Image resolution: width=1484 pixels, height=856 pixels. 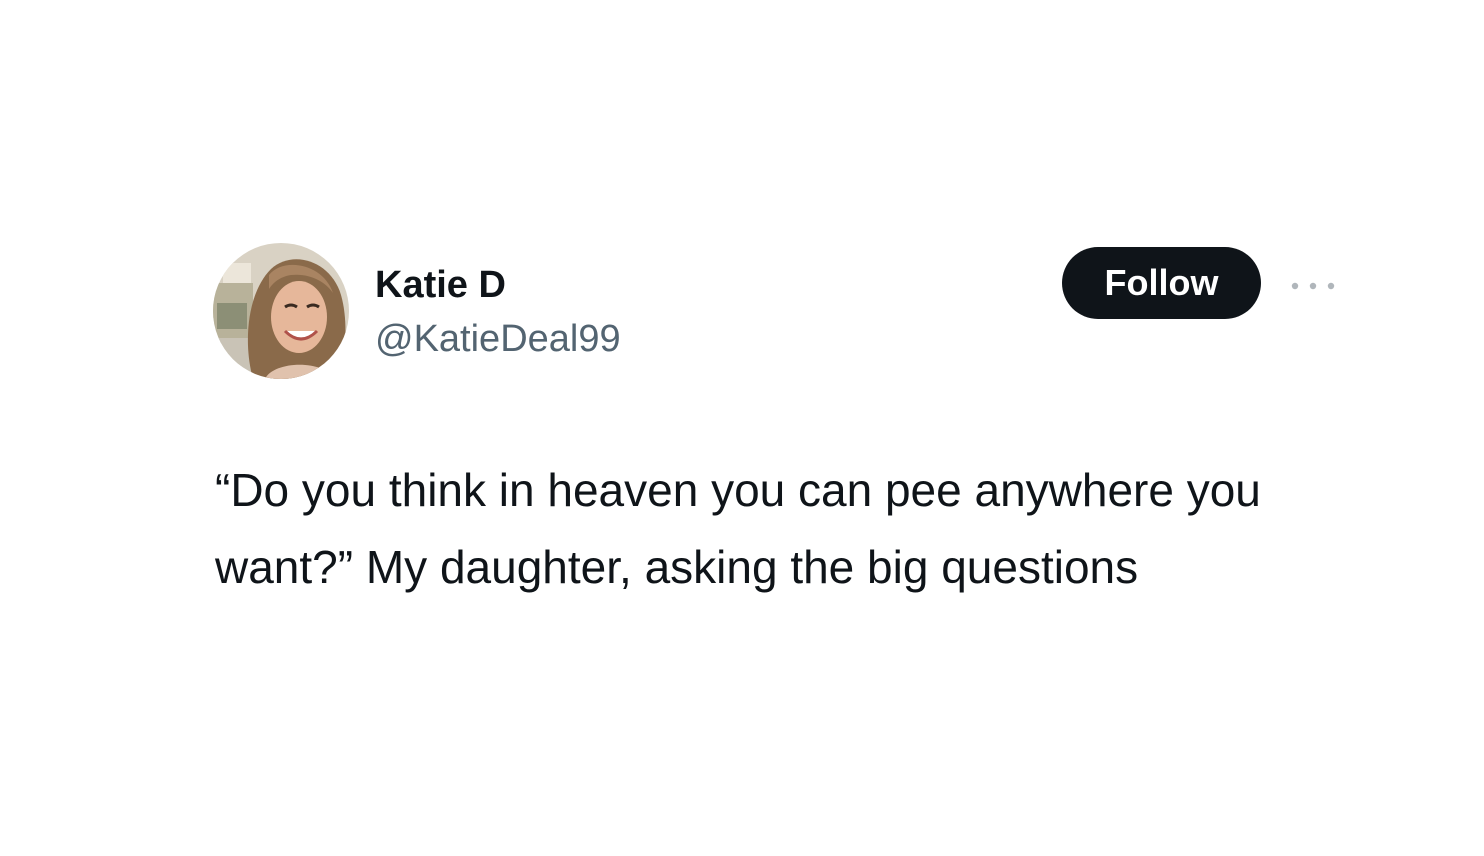 What do you see at coordinates (498, 339) in the screenshot?
I see `user-handle: @KatieDeal99` at bounding box center [498, 339].